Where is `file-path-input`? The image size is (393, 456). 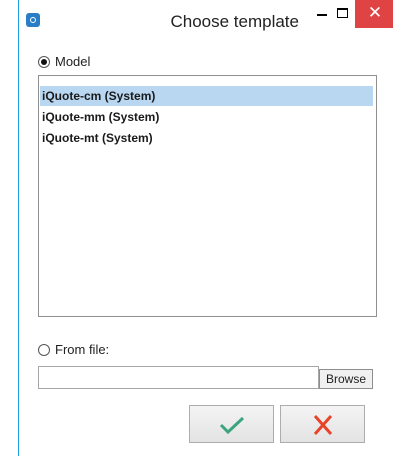 file-path-input is located at coordinates (178, 377).